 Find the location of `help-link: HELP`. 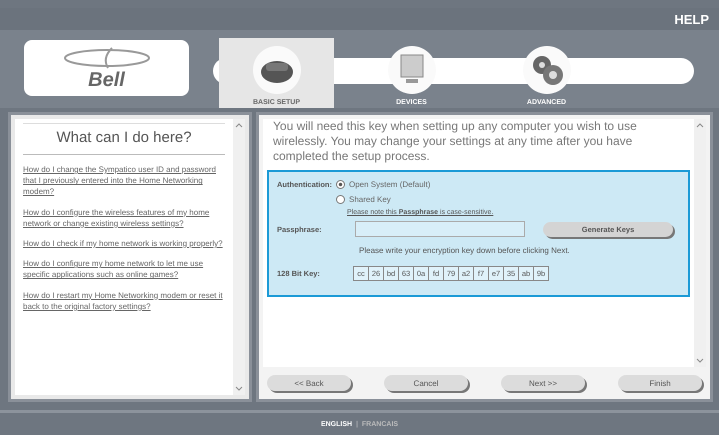

help-link: HELP is located at coordinates (691, 19).